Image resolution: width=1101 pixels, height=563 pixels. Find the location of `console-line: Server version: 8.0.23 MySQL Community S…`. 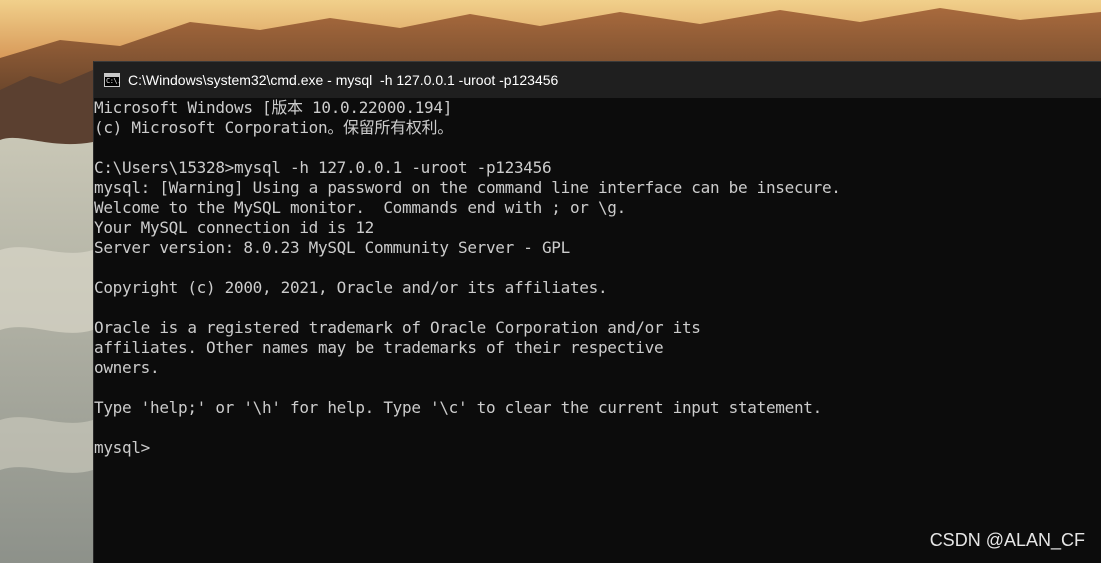

console-line: Server version: 8.0.23 MySQL Community S… is located at coordinates (332, 247).